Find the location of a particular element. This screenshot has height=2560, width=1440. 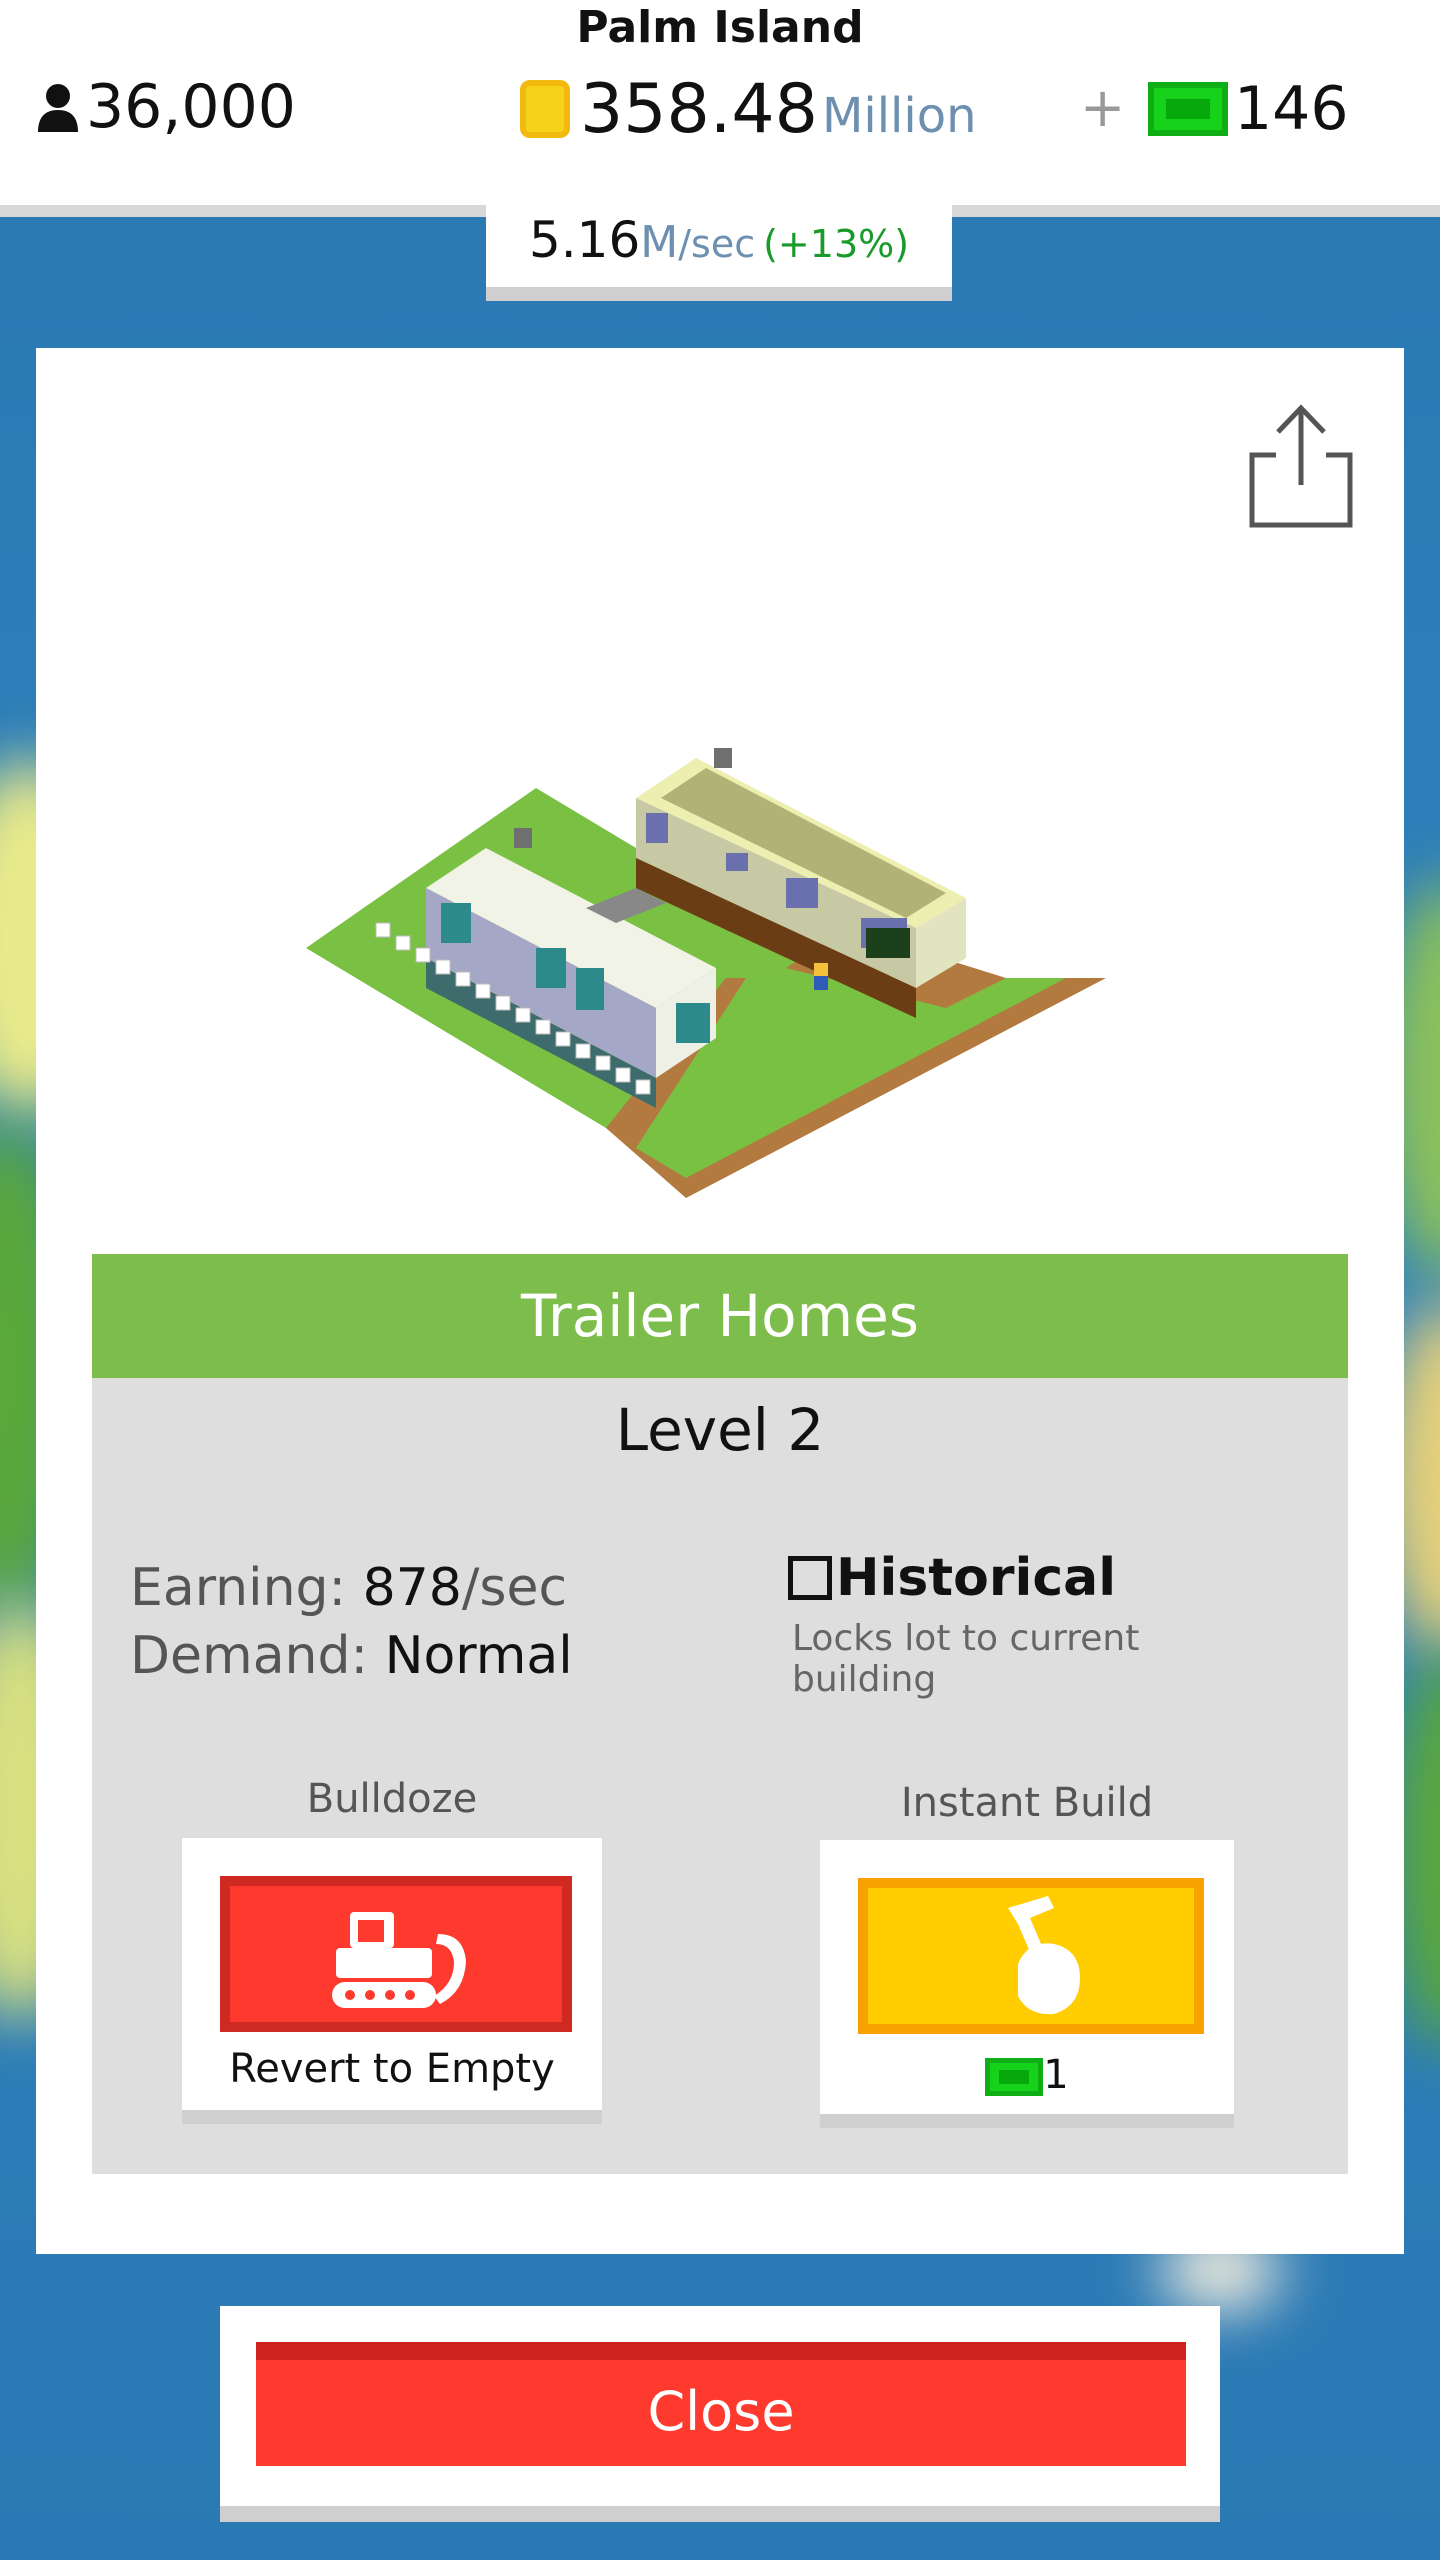

coins-display: 358.48 Million is located at coordinates (748, 109).